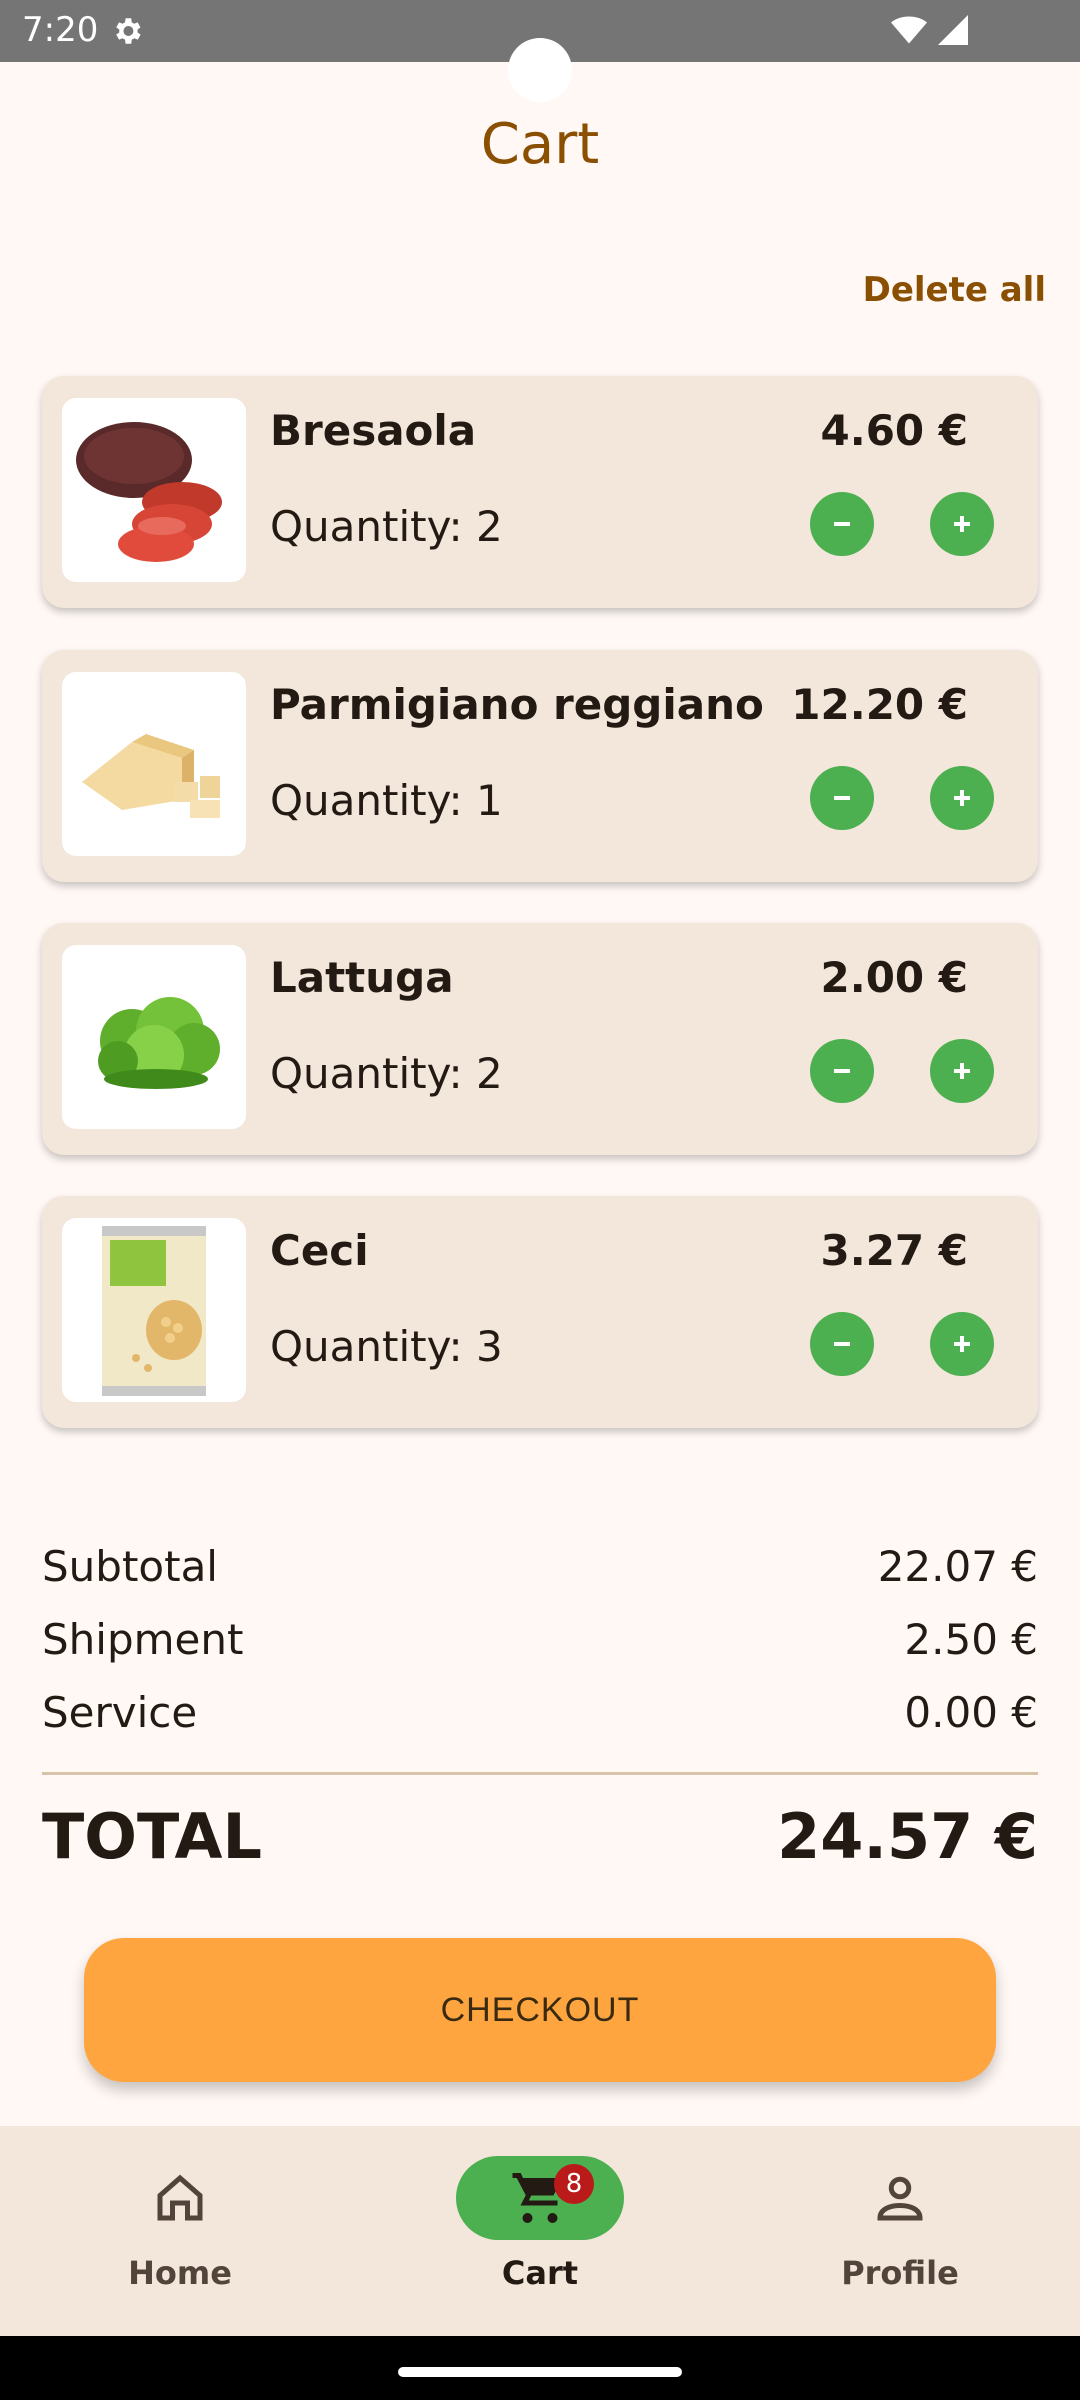 The image size is (1080, 2400). What do you see at coordinates (540, 70) in the screenshot?
I see `camera-cutout` at bounding box center [540, 70].